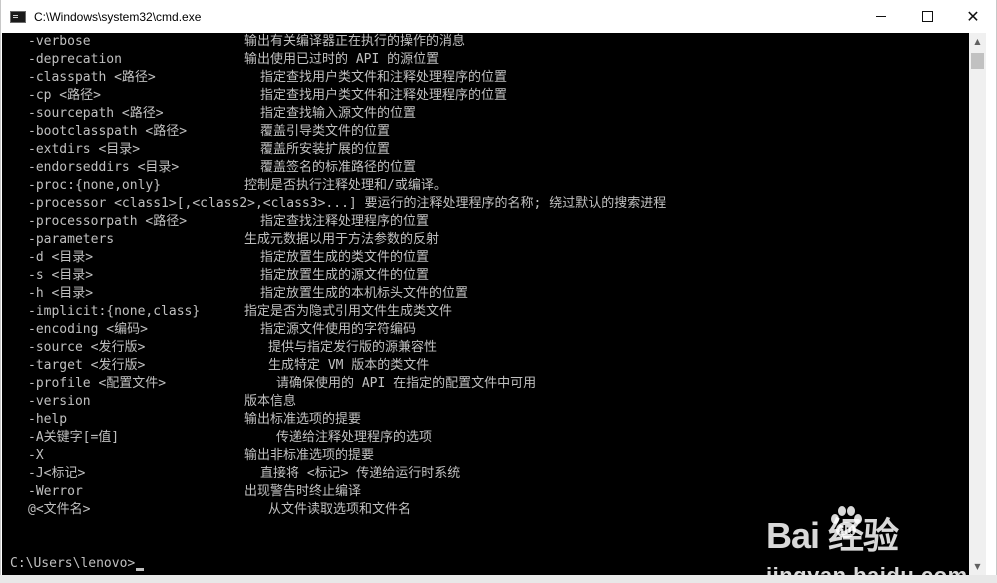  I want to click on baidu-watermark: du Bai 经验 jingyan.baidu.com, so click(866, 540).